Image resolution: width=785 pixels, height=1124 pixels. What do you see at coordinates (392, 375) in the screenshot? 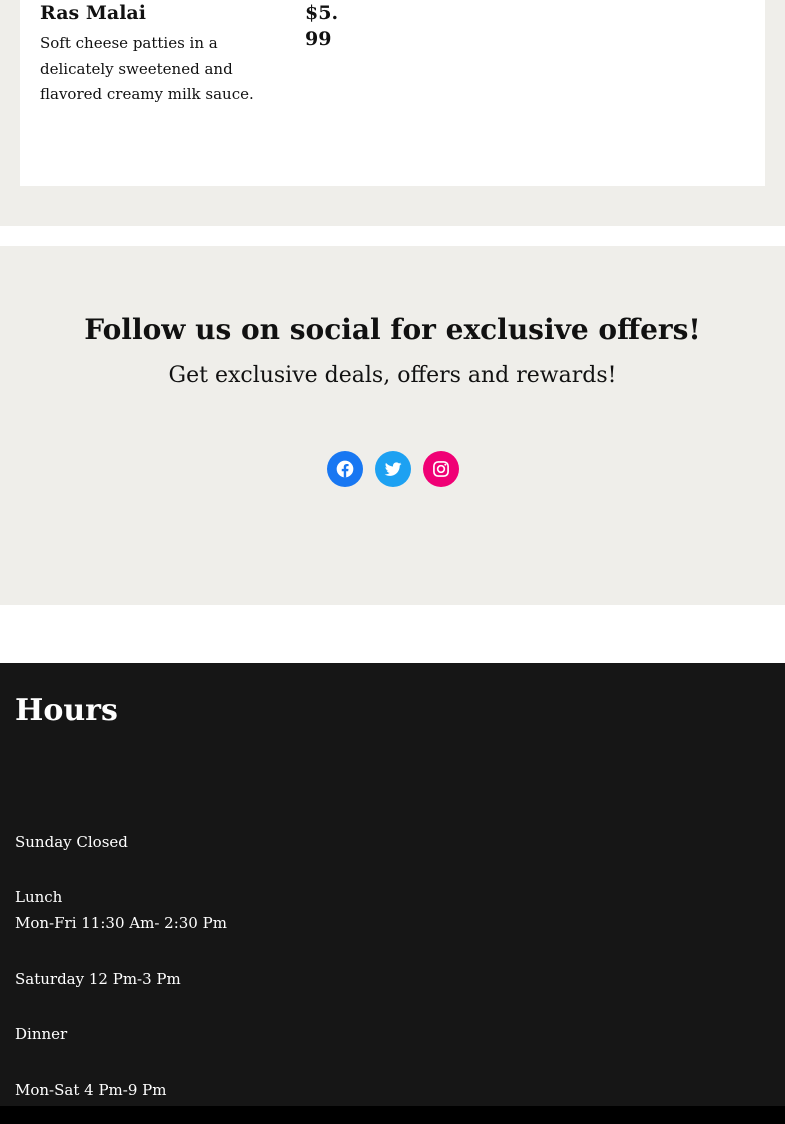
I see `social-subheading: Get exclusive deals, offers and rewards!` at bounding box center [392, 375].